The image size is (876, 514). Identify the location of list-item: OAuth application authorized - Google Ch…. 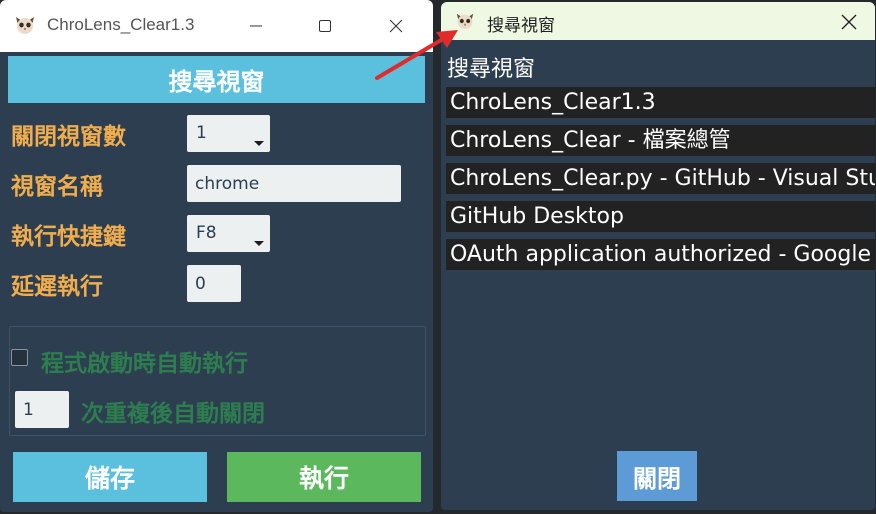
(660, 254).